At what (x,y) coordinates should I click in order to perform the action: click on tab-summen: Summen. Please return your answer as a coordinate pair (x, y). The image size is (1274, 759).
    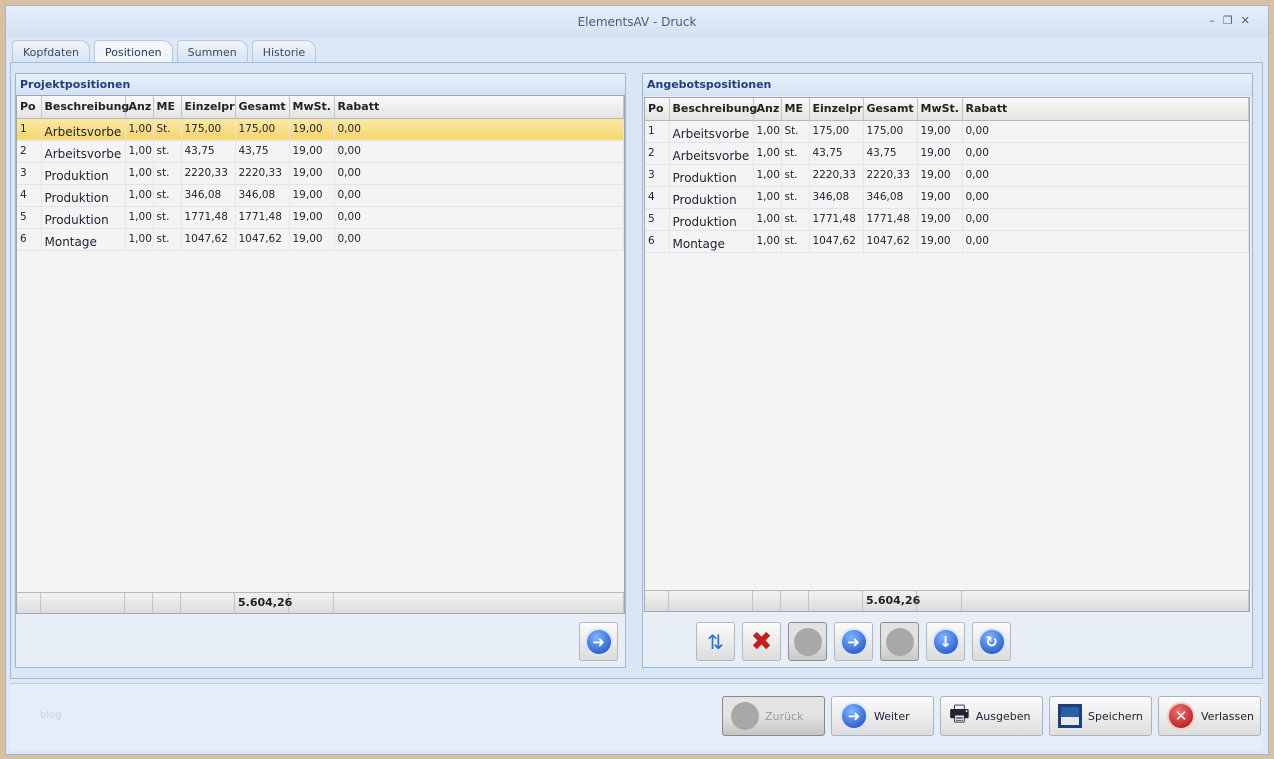
    Looking at the image, I should click on (212, 51).